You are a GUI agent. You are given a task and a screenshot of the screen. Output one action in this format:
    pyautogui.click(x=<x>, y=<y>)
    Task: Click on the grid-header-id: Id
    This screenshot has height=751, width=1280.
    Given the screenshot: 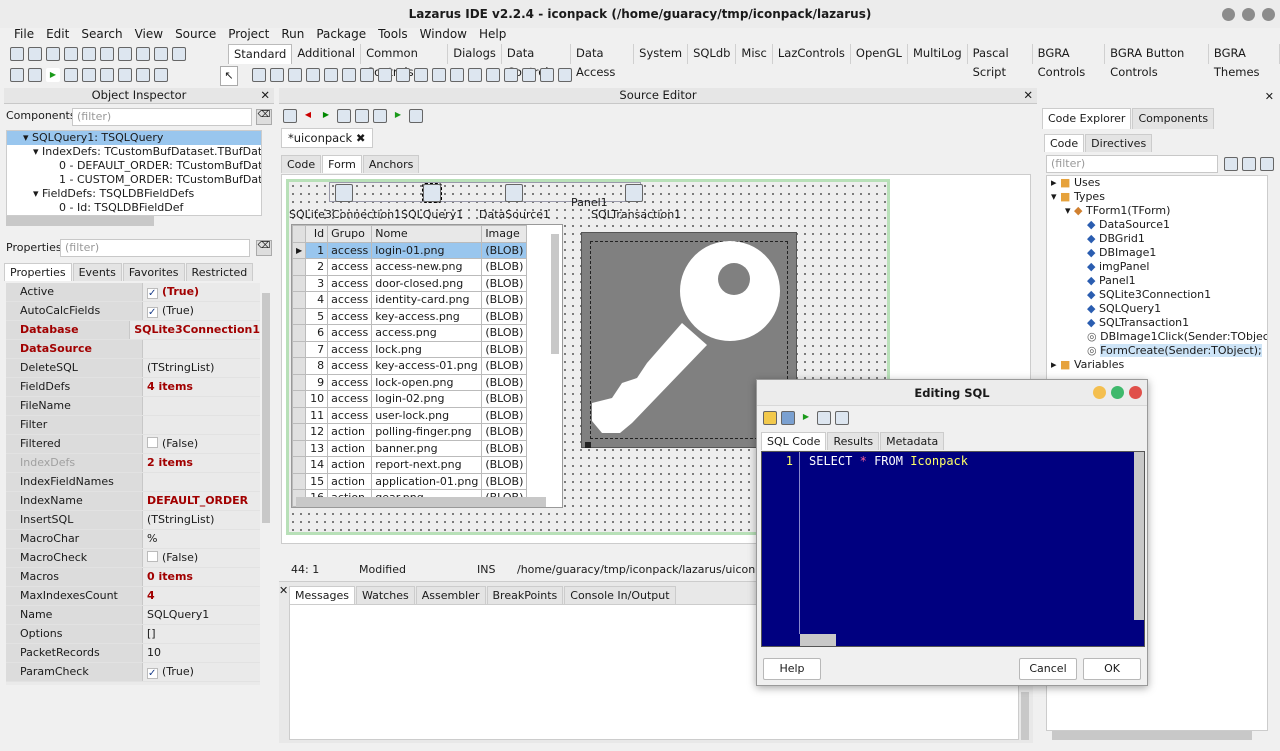 What is the action you would take?
    pyautogui.click(x=317, y=234)
    